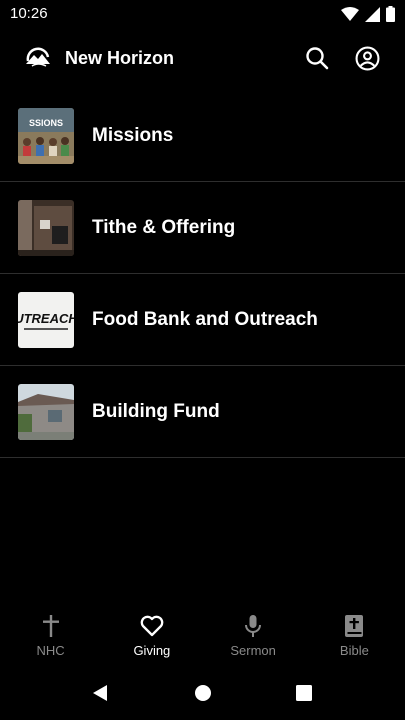 The width and height of the screenshot is (405, 720). I want to click on nav-label-giving: Giving, so click(152, 650).